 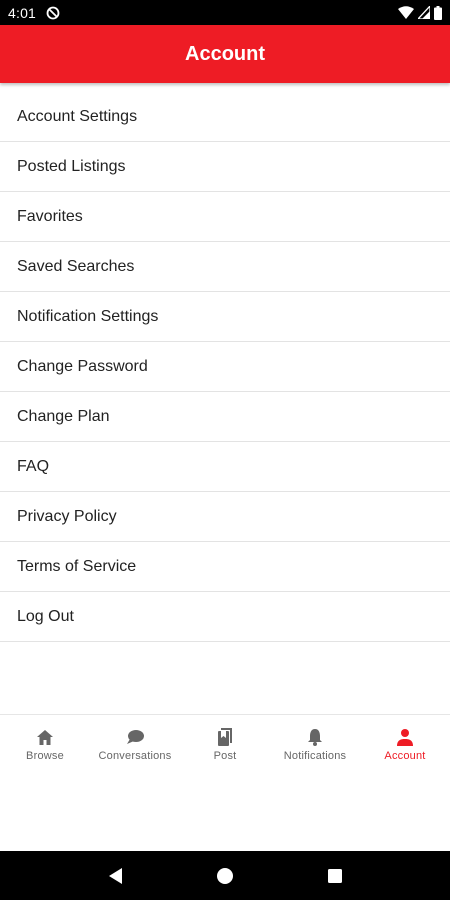 I want to click on nav-item-notifications: Notifications, so click(x=315, y=742).